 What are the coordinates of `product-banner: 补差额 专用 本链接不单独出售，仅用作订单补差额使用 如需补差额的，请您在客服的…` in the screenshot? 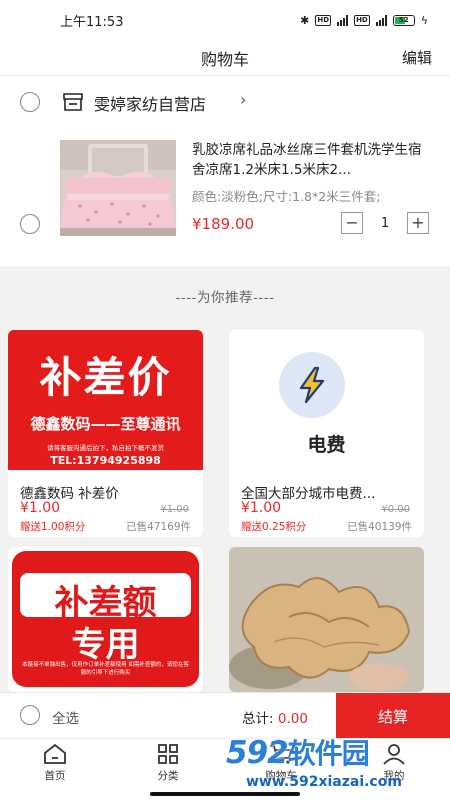 It's located at (105, 619).